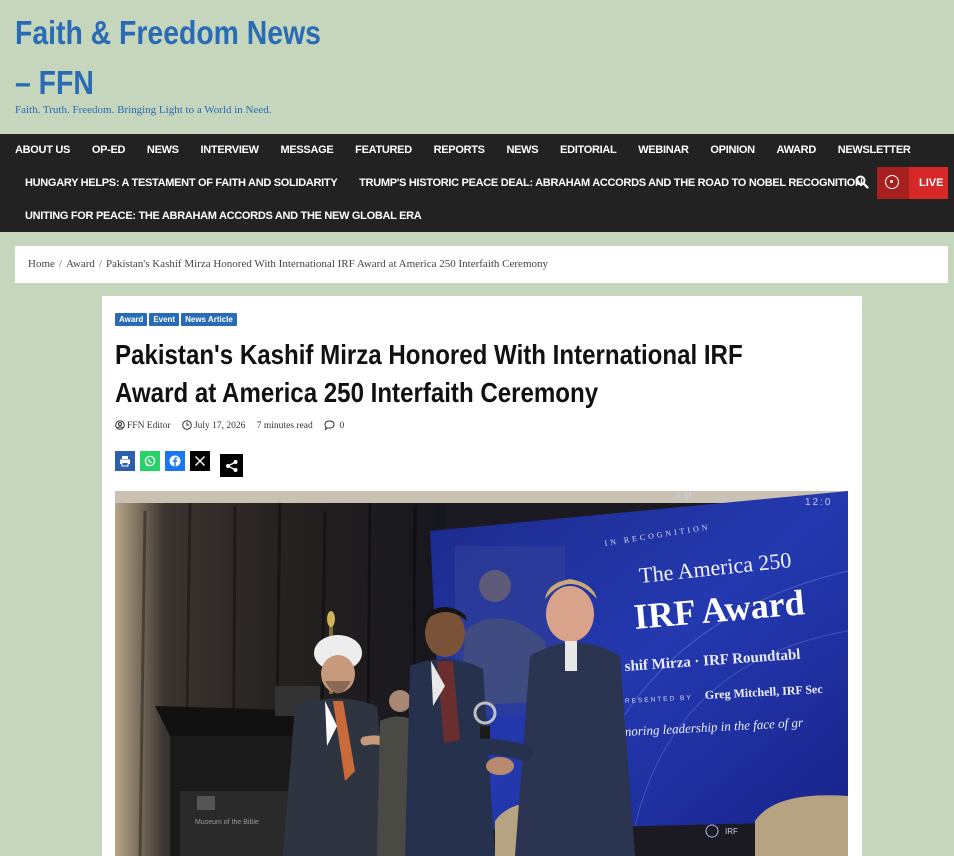  Describe the element at coordinates (149, 426) in the screenshot. I see `author-name: FFN Editor` at that location.